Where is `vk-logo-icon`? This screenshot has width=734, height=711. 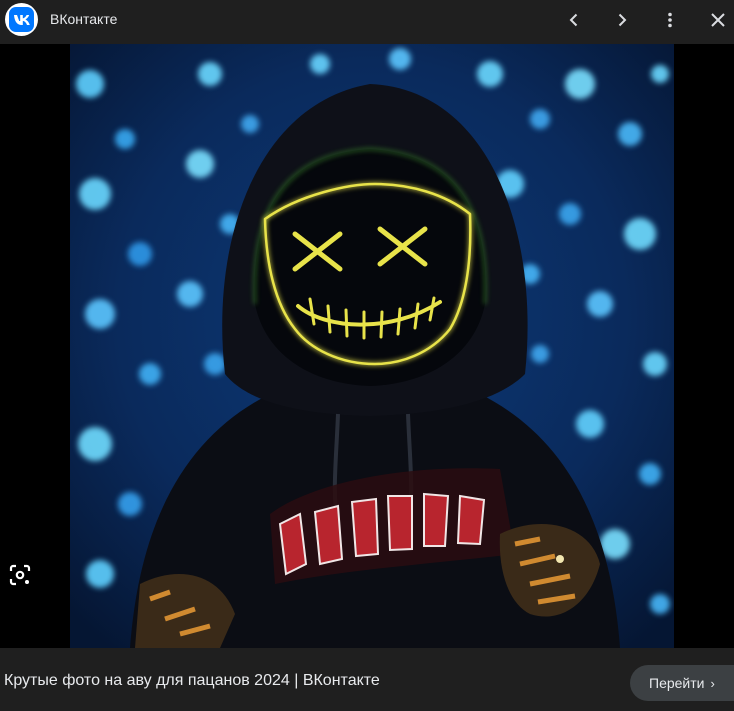
vk-logo-icon is located at coordinates (21, 19).